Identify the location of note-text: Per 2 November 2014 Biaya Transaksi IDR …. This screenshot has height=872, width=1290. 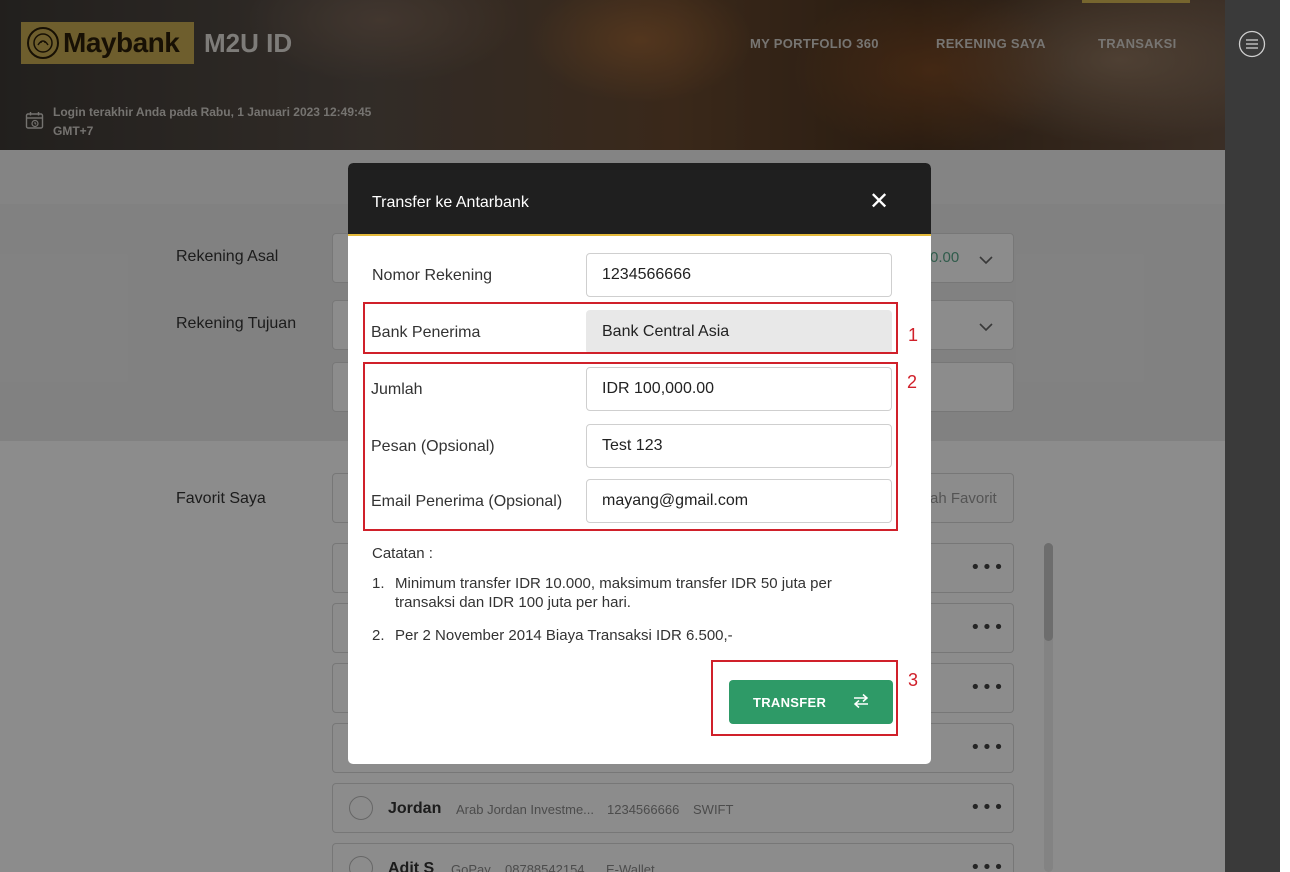
(564, 635).